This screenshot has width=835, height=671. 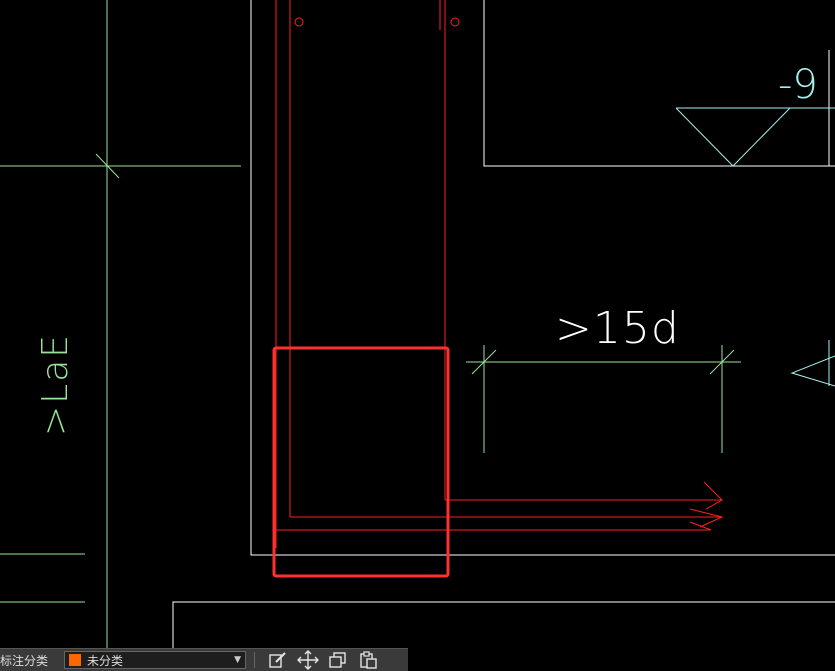 I want to click on lae-label: >LaE, so click(x=55, y=384).